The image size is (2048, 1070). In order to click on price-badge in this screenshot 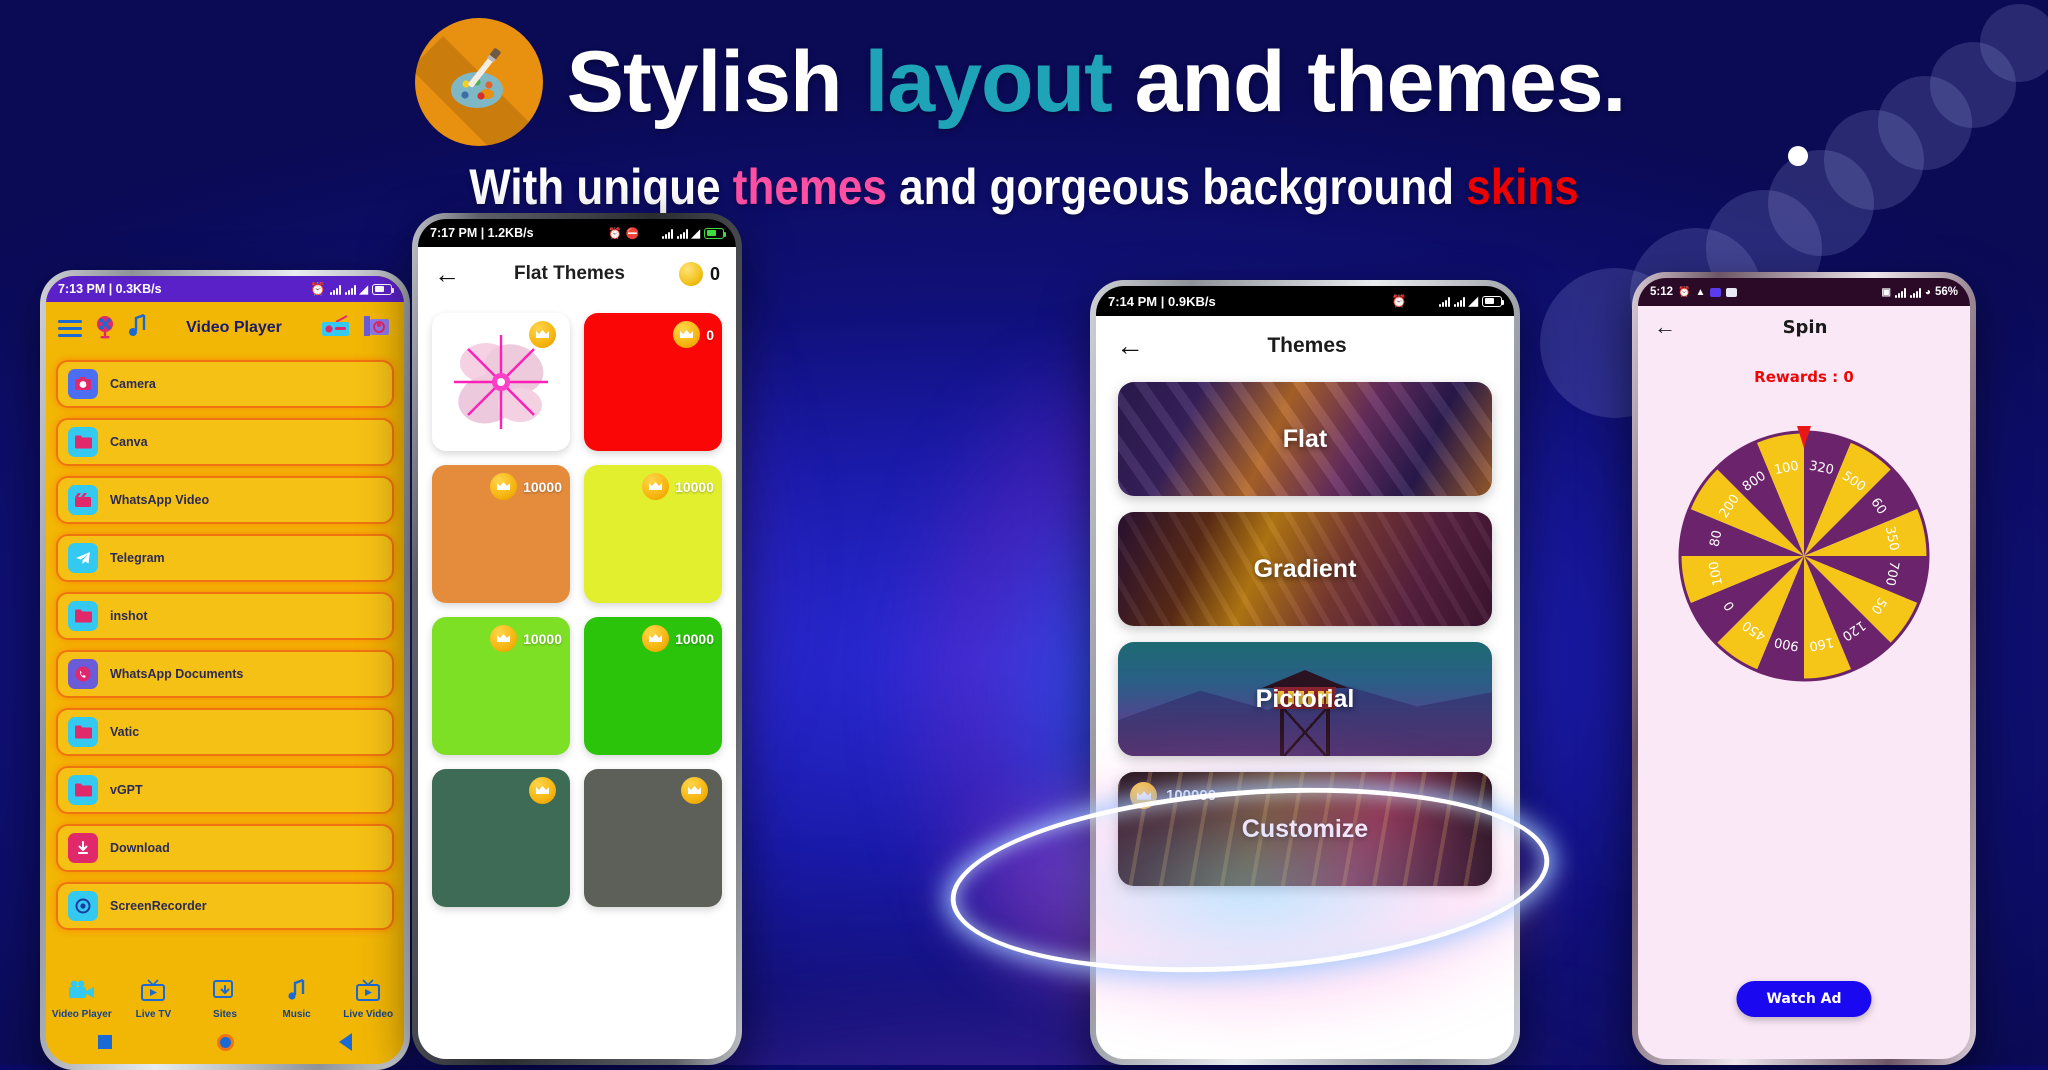, I will do `click(545, 790)`.